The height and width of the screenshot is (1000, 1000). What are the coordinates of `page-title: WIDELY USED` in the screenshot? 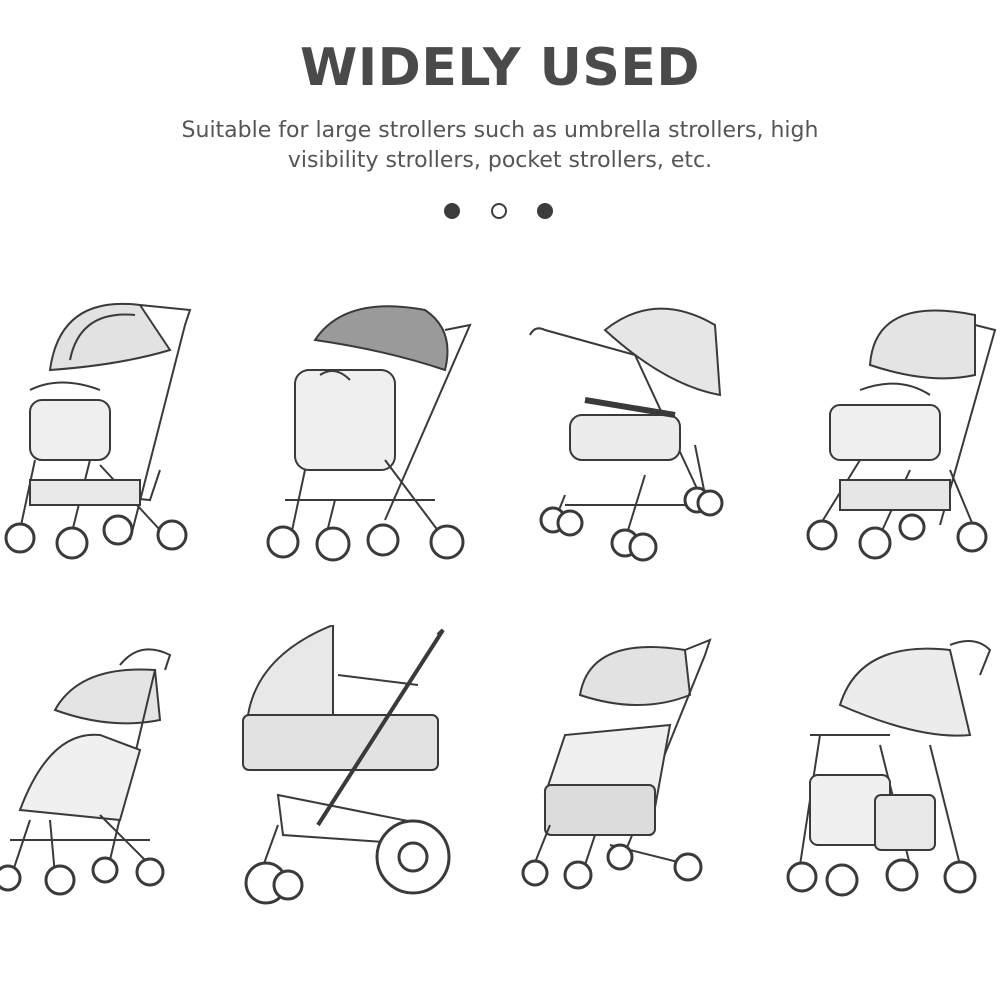 It's located at (500, 68).